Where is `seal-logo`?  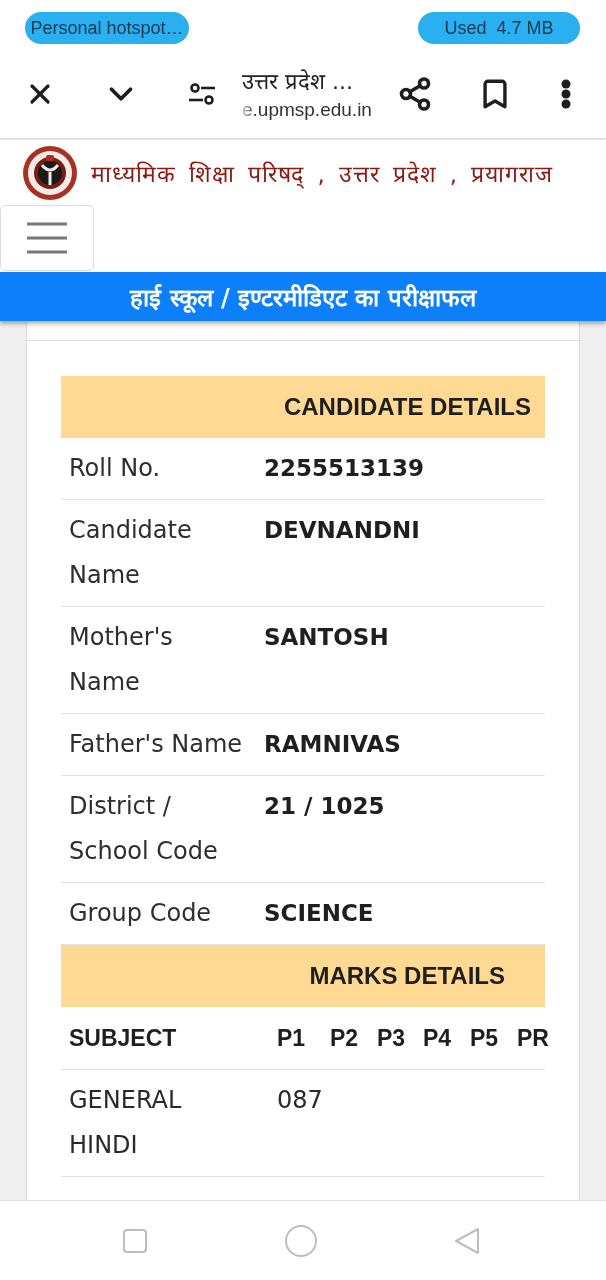 seal-logo is located at coordinates (50, 172).